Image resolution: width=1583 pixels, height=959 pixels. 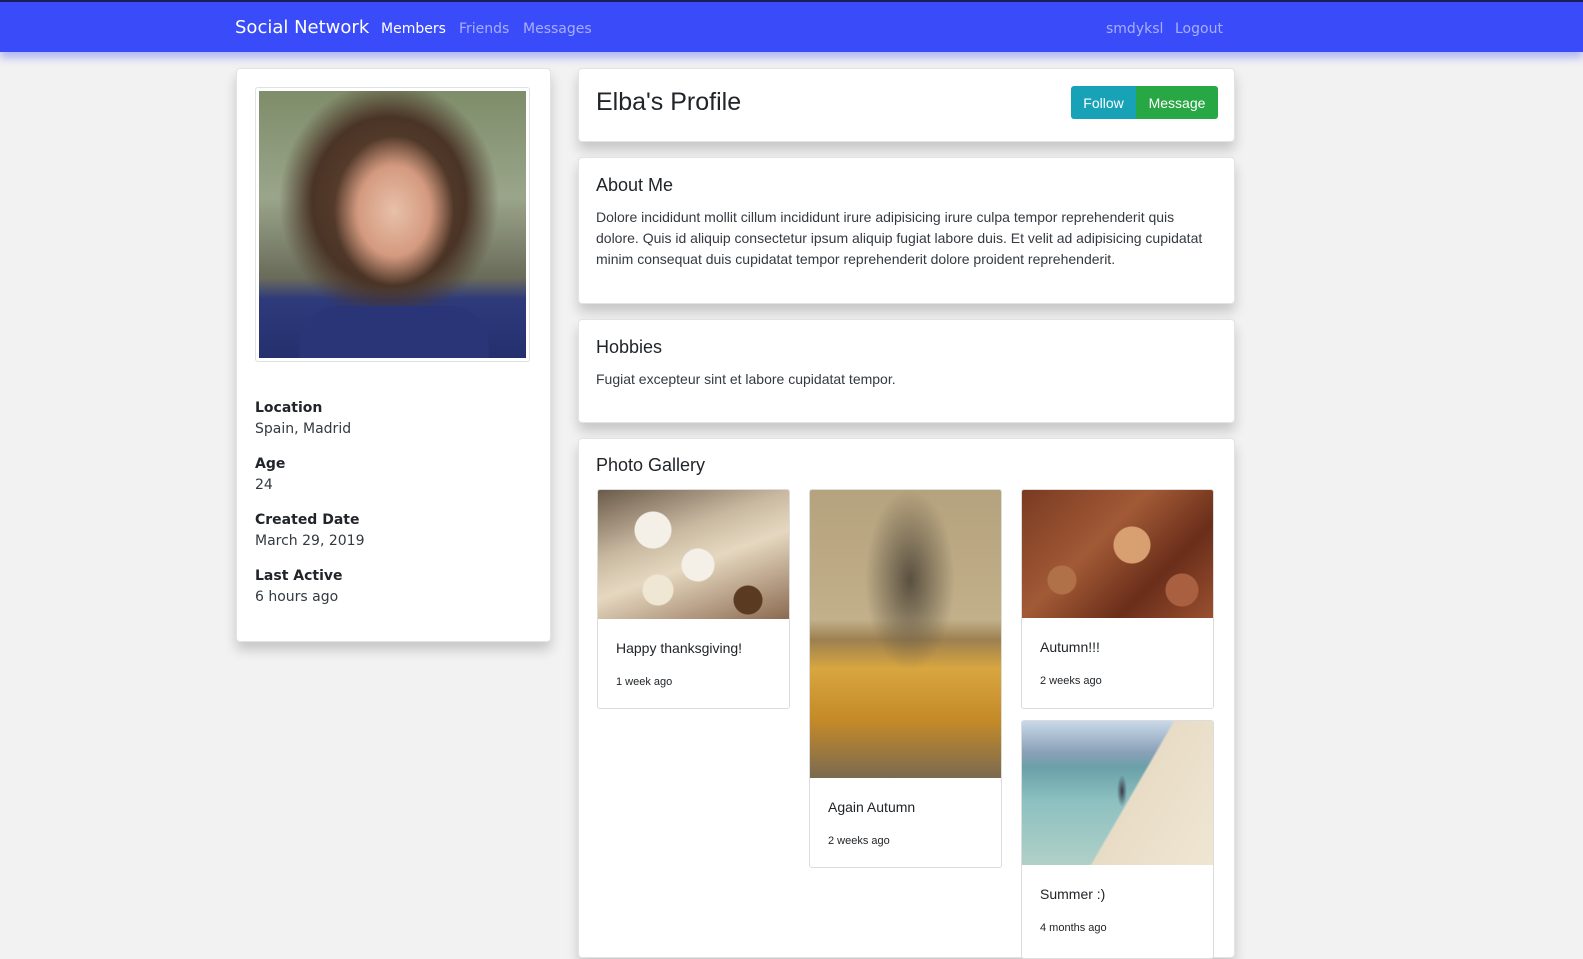 I want to click on message-button: Message, so click(x=1177, y=102).